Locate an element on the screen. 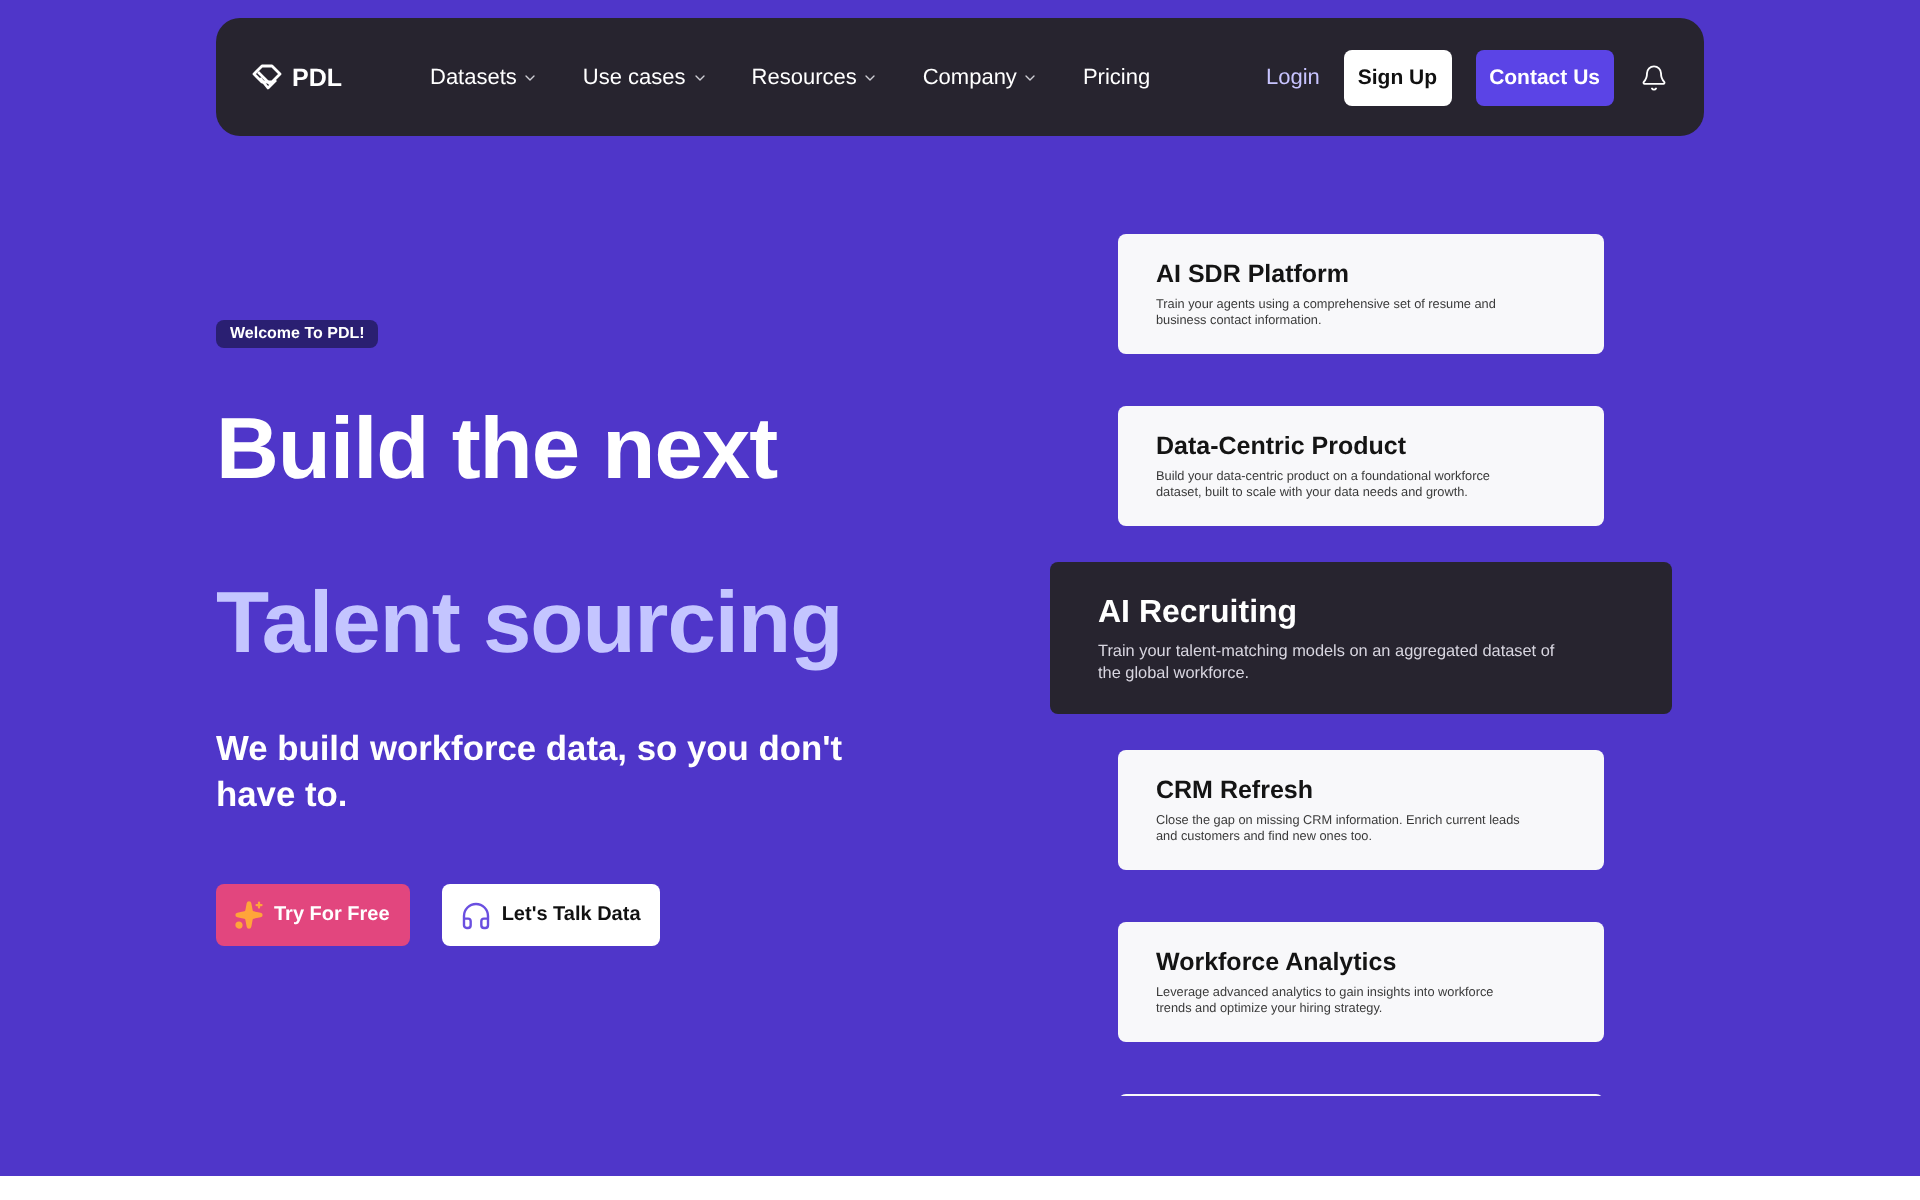 The image size is (1920, 1200). notification-bell-icon is located at coordinates (1654, 77).